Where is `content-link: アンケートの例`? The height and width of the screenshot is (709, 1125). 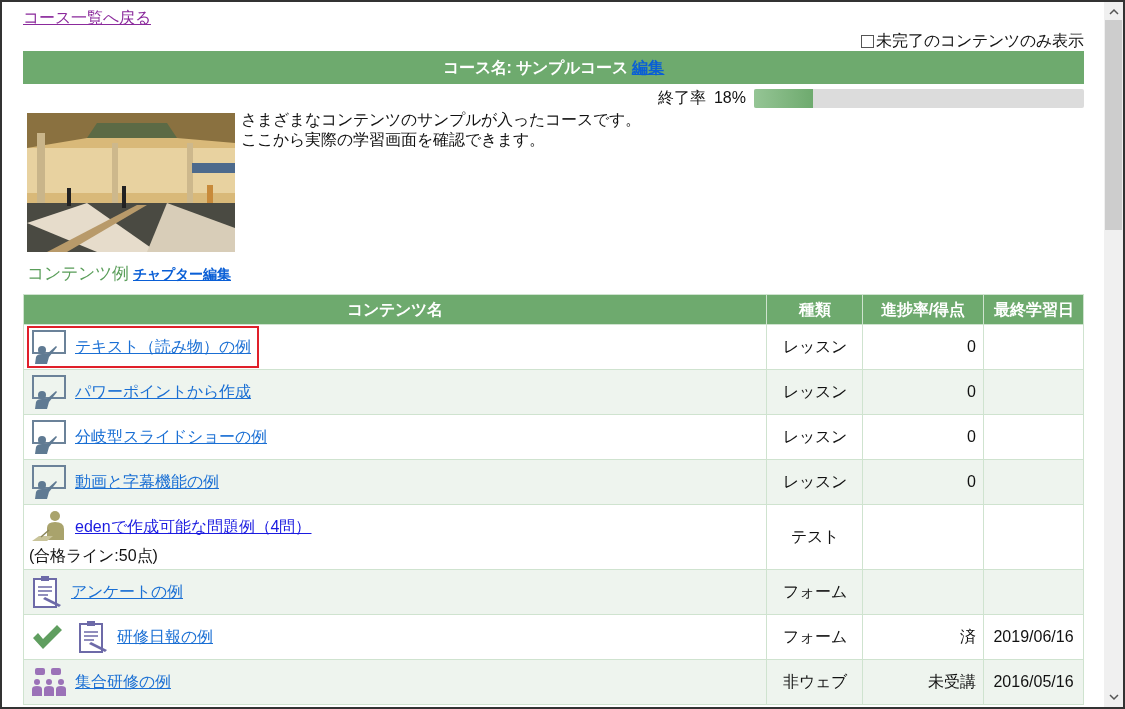 content-link: アンケートの例 is located at coordinates (127, 592).